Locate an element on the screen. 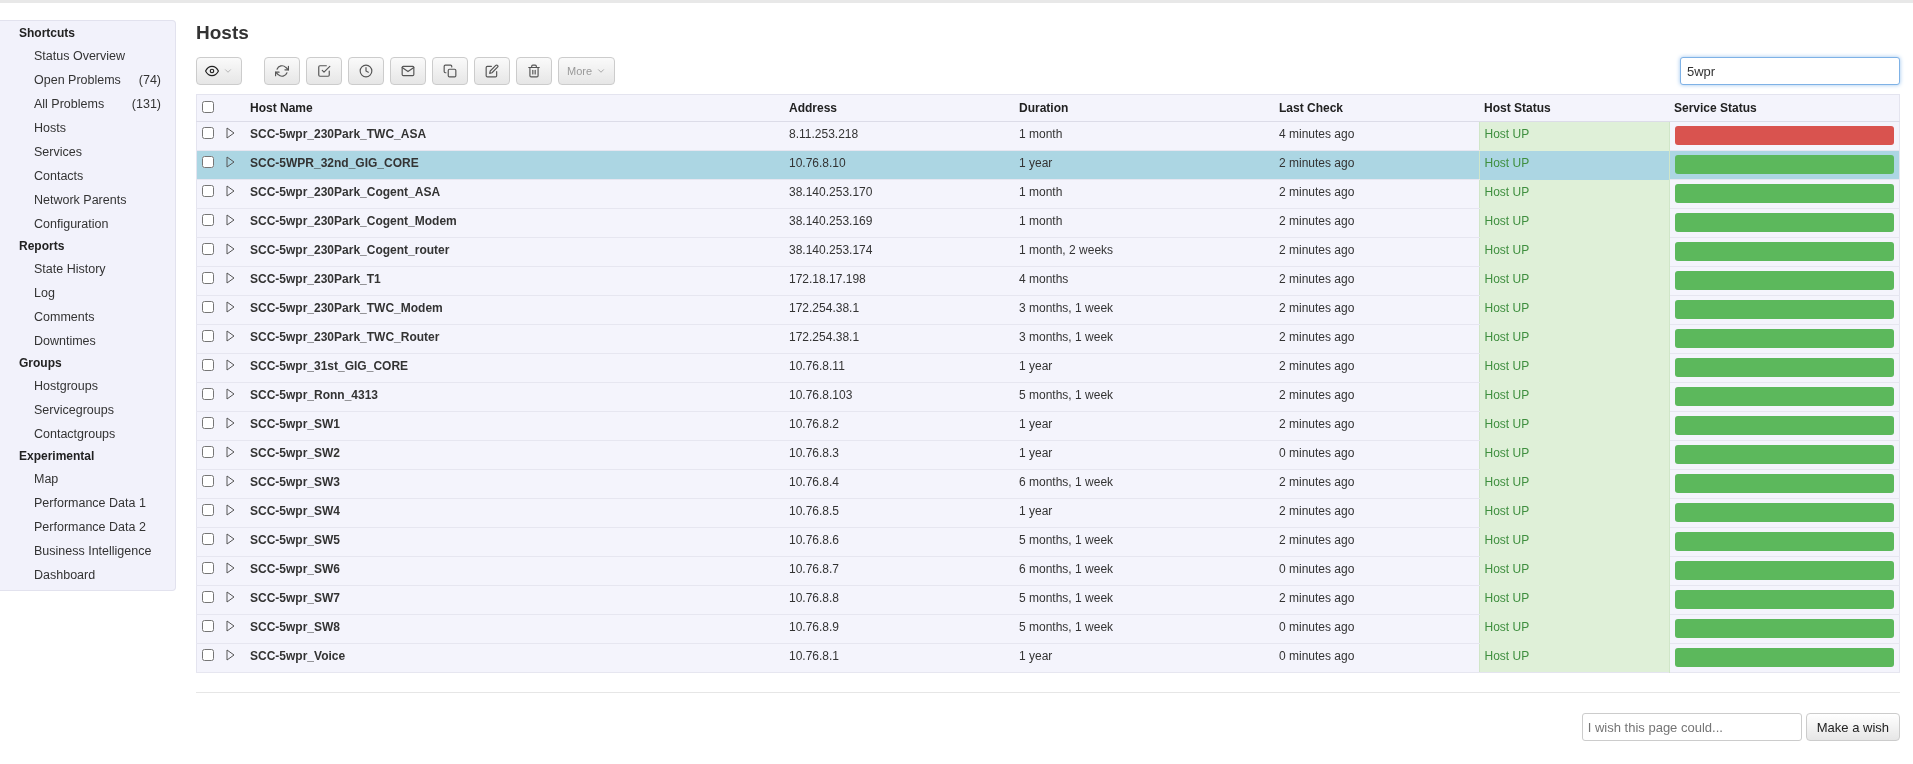  sidebar-link: Downtimes is located at coordinates (87, 341).